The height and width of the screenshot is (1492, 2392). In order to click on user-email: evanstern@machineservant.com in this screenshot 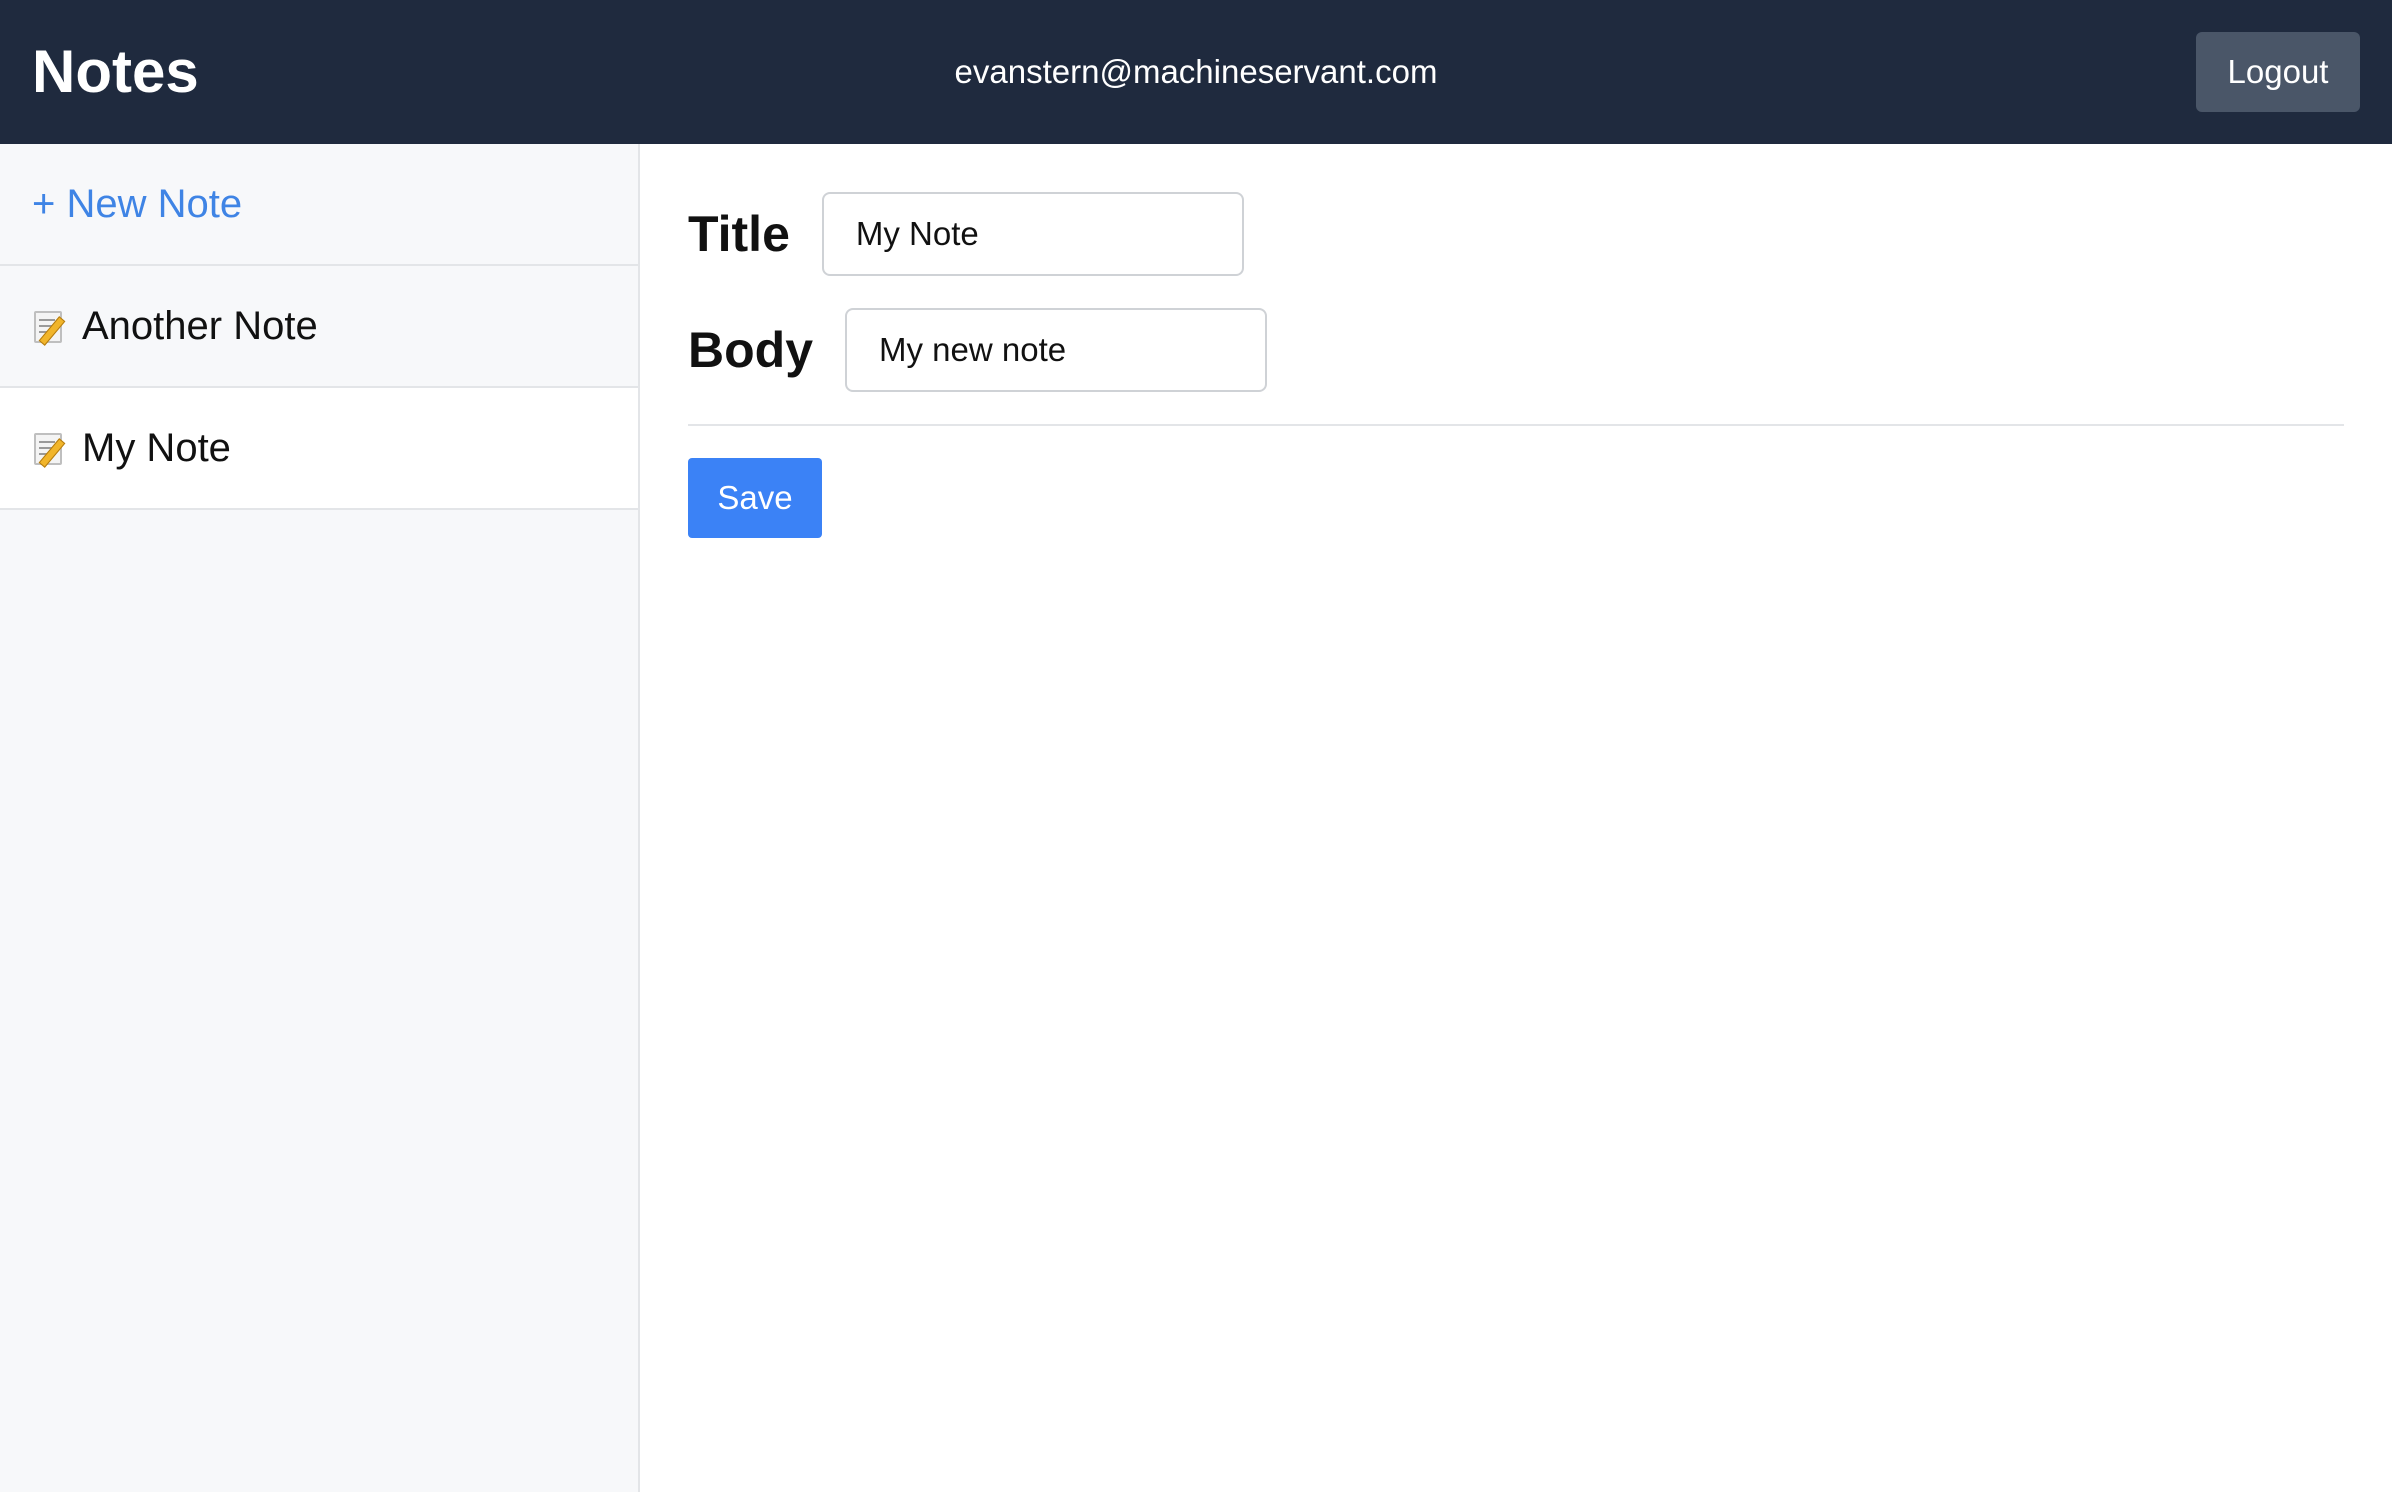, I will do `click(1196, 71)`.